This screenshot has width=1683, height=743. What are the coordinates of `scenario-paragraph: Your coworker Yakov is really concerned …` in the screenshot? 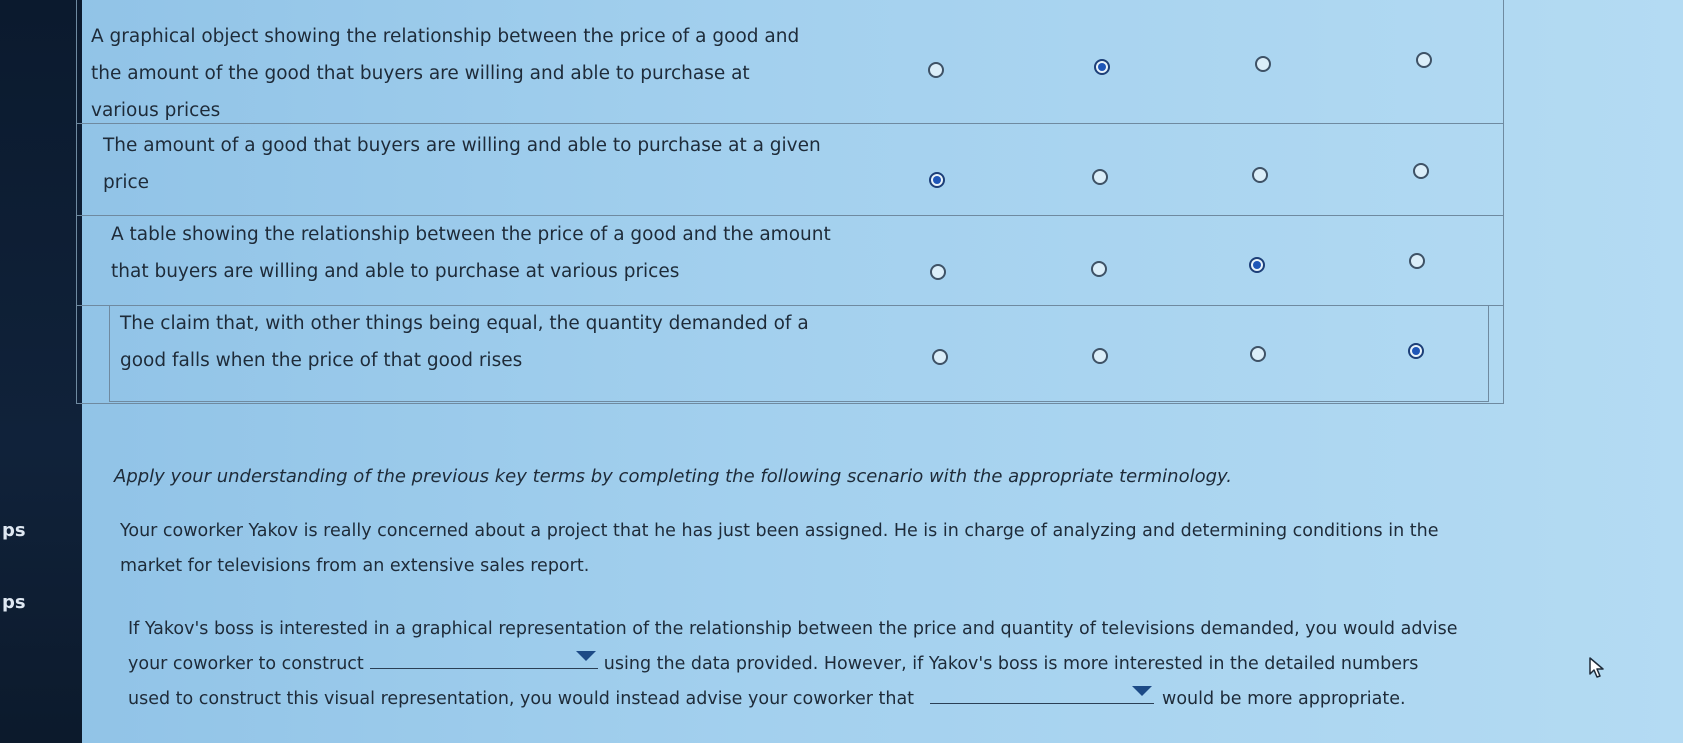 It's located at (779, 548).